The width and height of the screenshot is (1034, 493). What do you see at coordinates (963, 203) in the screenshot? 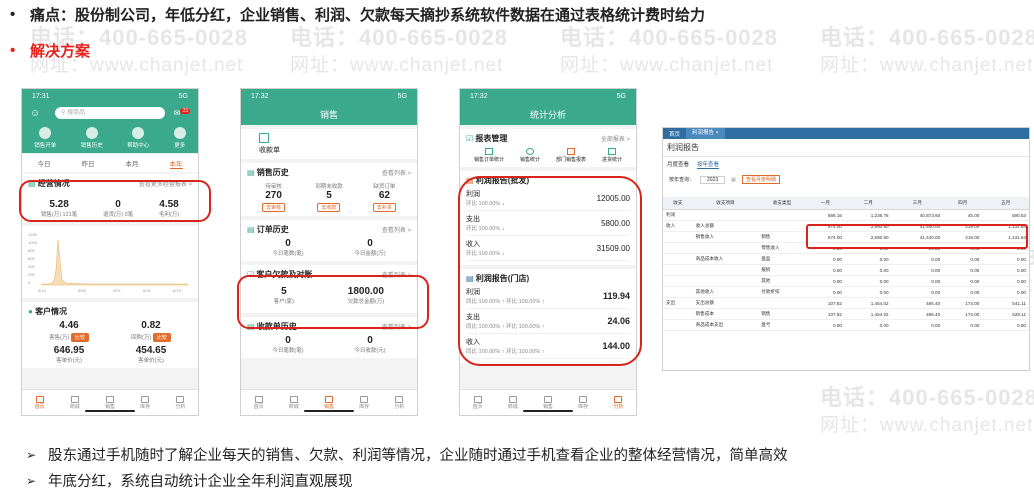
I see `column-header: 四月` at bounding box center [963, 203].